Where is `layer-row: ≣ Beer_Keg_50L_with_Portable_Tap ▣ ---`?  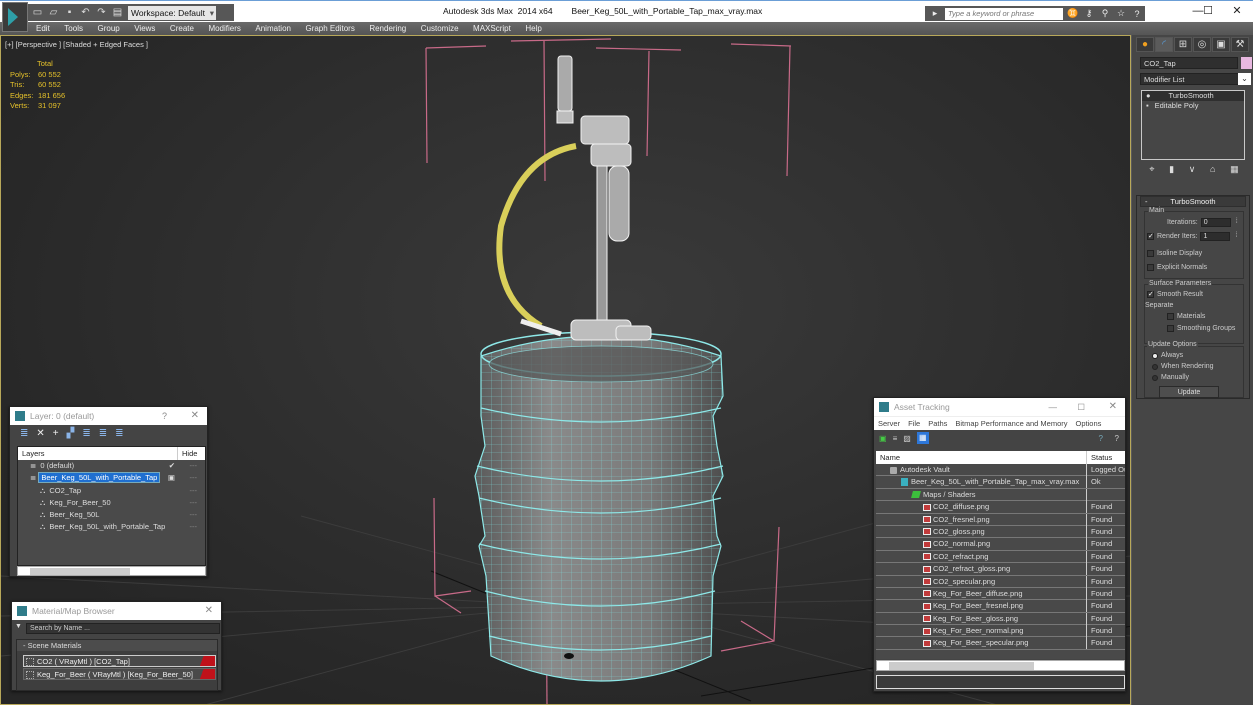
layer-row: ≣ Beer_Keg_50L_with_Portable_Tap ▣ --- is located at coordinates (111, 478).